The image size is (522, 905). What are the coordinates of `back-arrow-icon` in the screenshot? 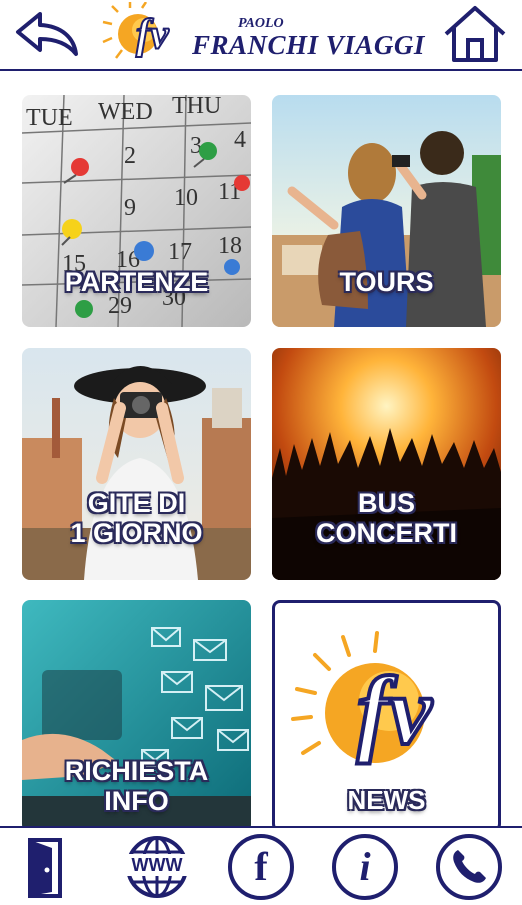 It's located at (47, 34).